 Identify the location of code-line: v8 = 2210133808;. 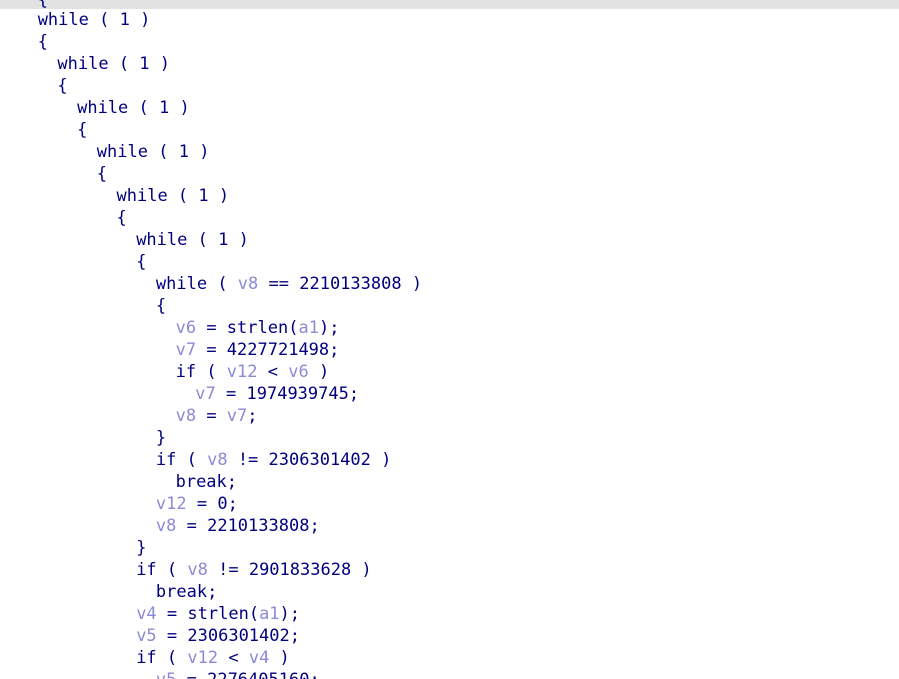
(449, 526).